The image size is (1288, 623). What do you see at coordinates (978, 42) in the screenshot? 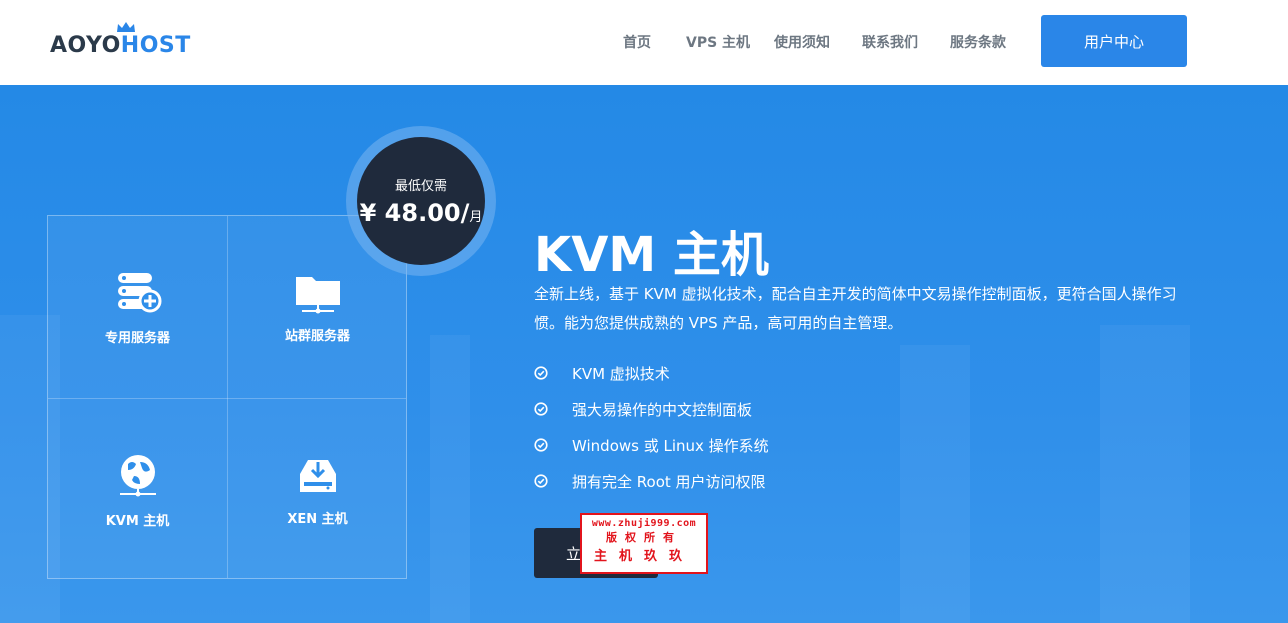
I see `nav-item-terms: 服务条款` at bounding box center [978, 42].